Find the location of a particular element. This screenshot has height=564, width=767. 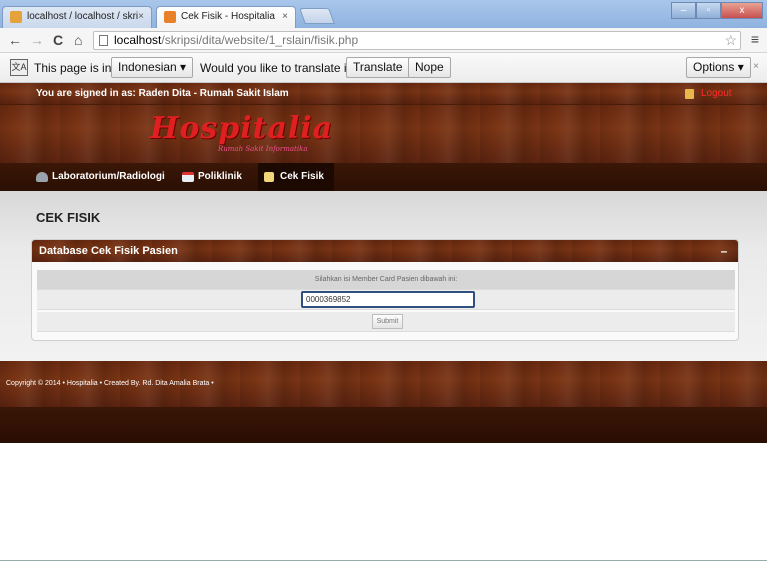

reload-button: C is located at coordinates (58, 40).